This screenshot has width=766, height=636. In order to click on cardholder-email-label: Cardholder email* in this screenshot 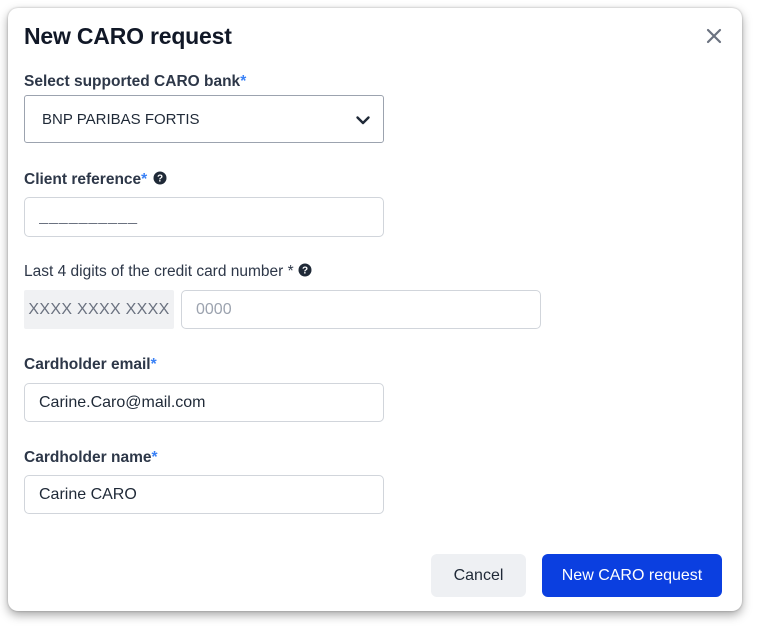, I will do `click(90, 365)`.